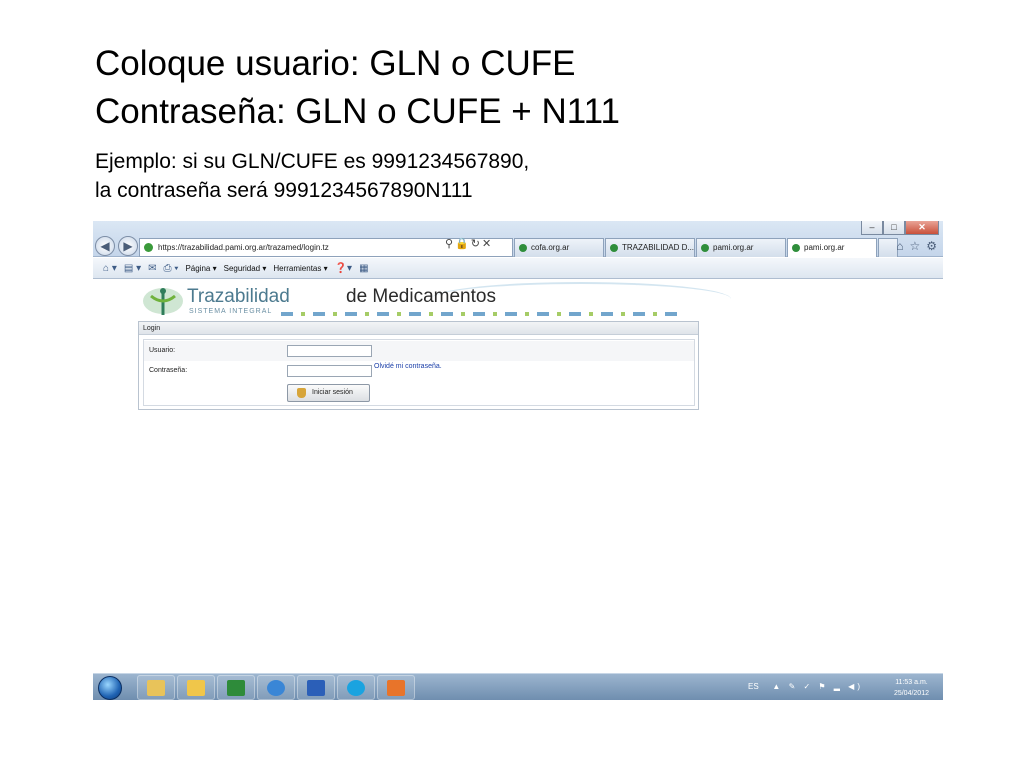  I want to click on tab-pami-1: pami.org.ar, so click(741, 247).